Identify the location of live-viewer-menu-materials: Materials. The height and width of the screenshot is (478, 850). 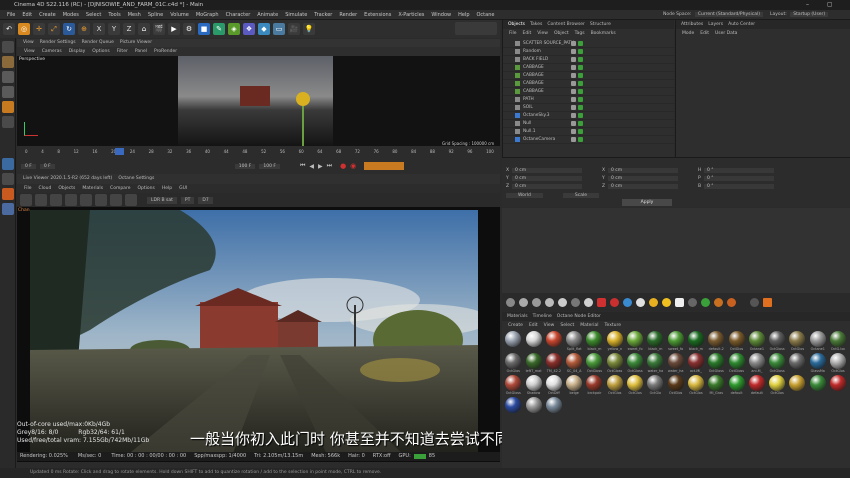
(92, 188).